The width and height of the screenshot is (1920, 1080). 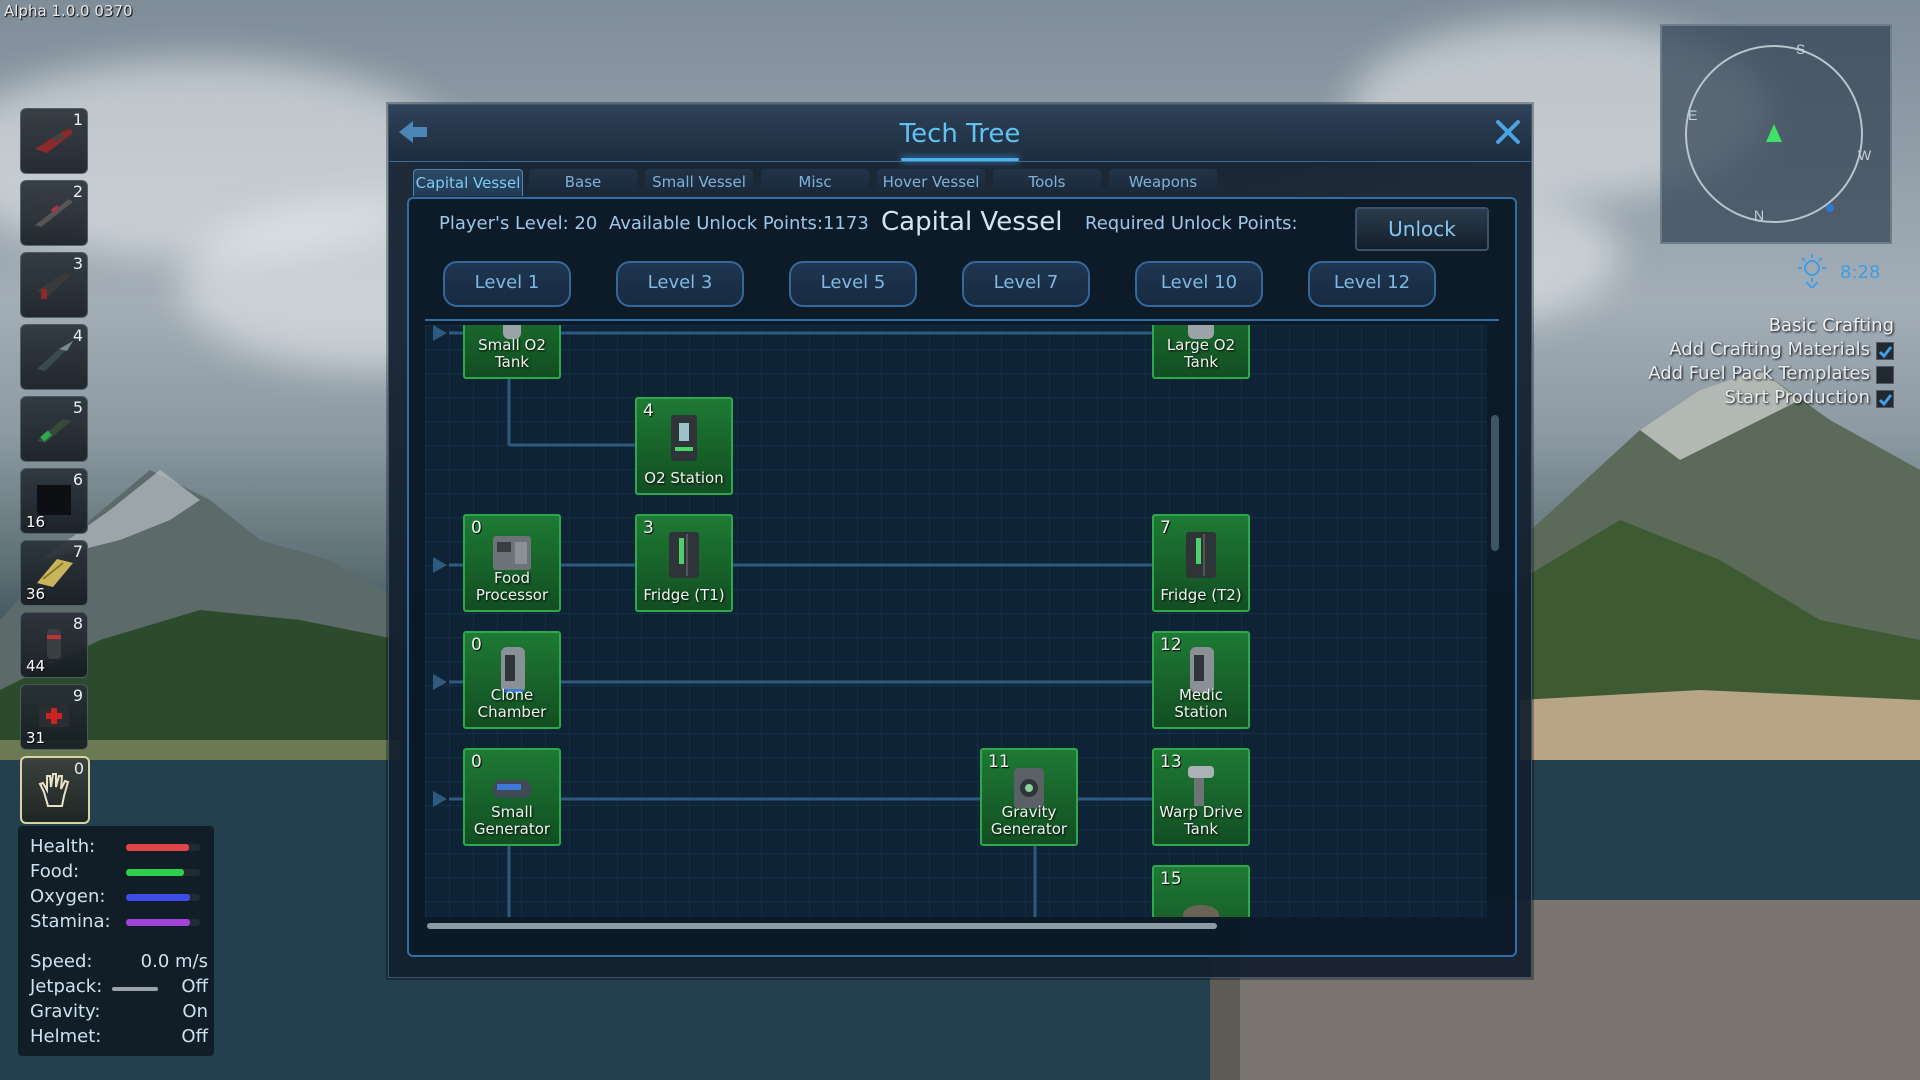 I want to click on tab-base: Base, so click(x=583, y=182).